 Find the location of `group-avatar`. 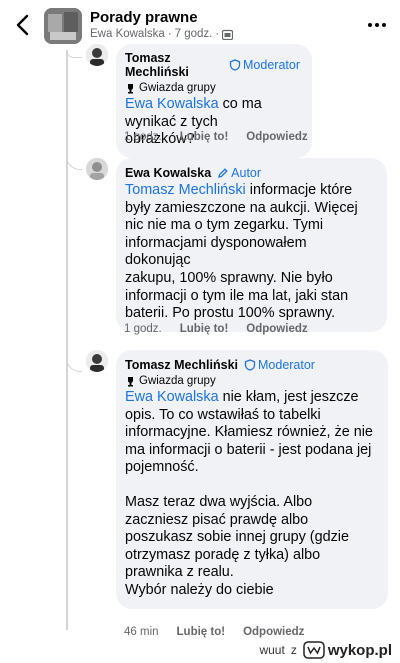

group-avatar is located at coordinates (63, 26).